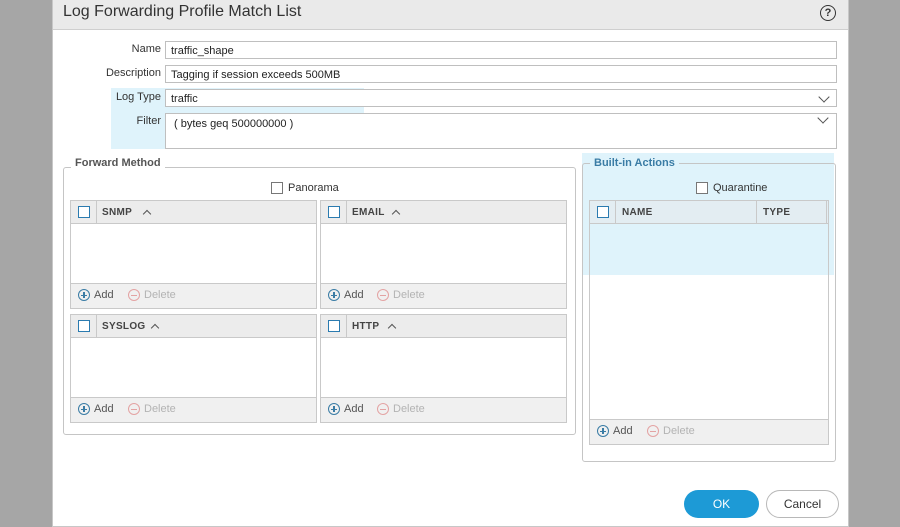  I want to click on builtin-actions-grid: NAME TYPE Add Delete, so click(709, 322).